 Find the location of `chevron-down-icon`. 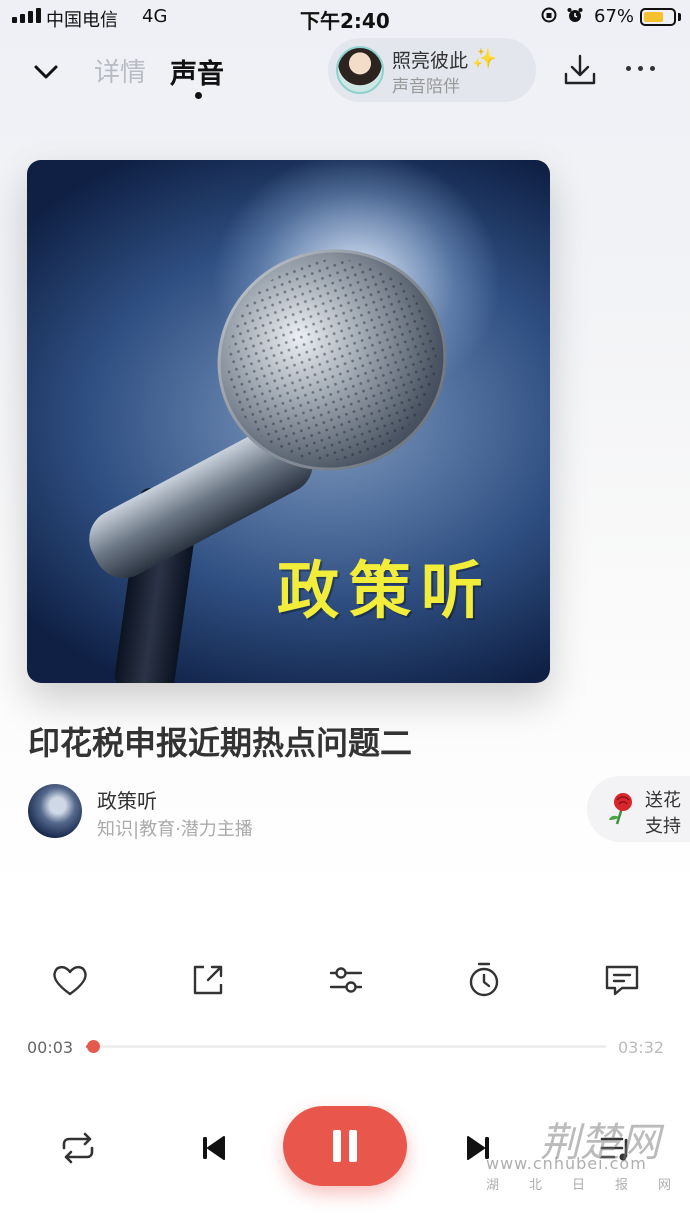

chevron-down-icon is located at coordinates (46, 72).